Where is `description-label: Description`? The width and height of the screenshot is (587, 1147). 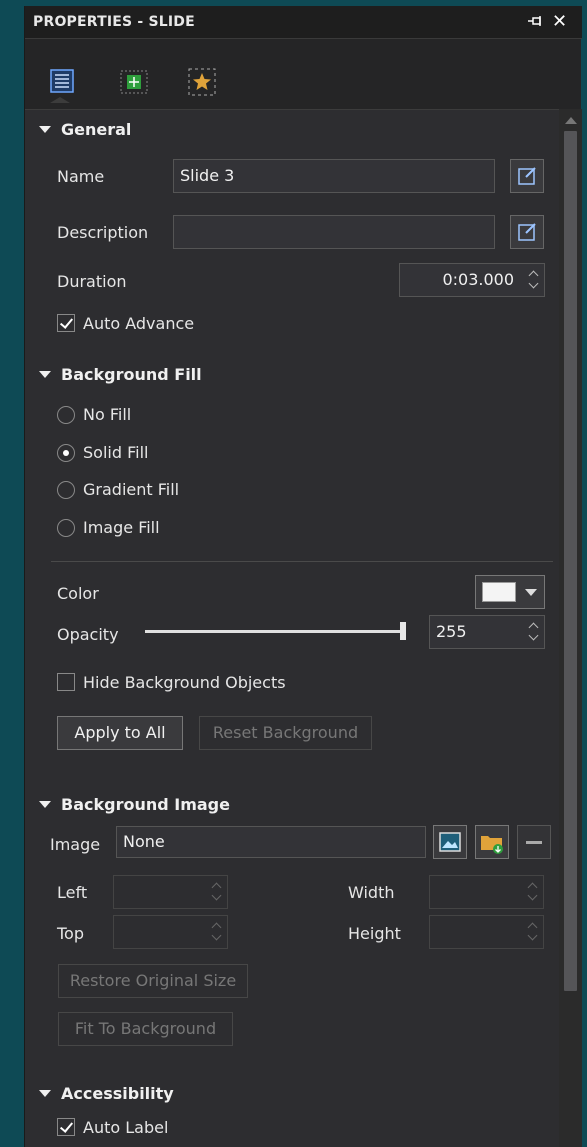 description-label: Description is located at coordinates (103, 232).